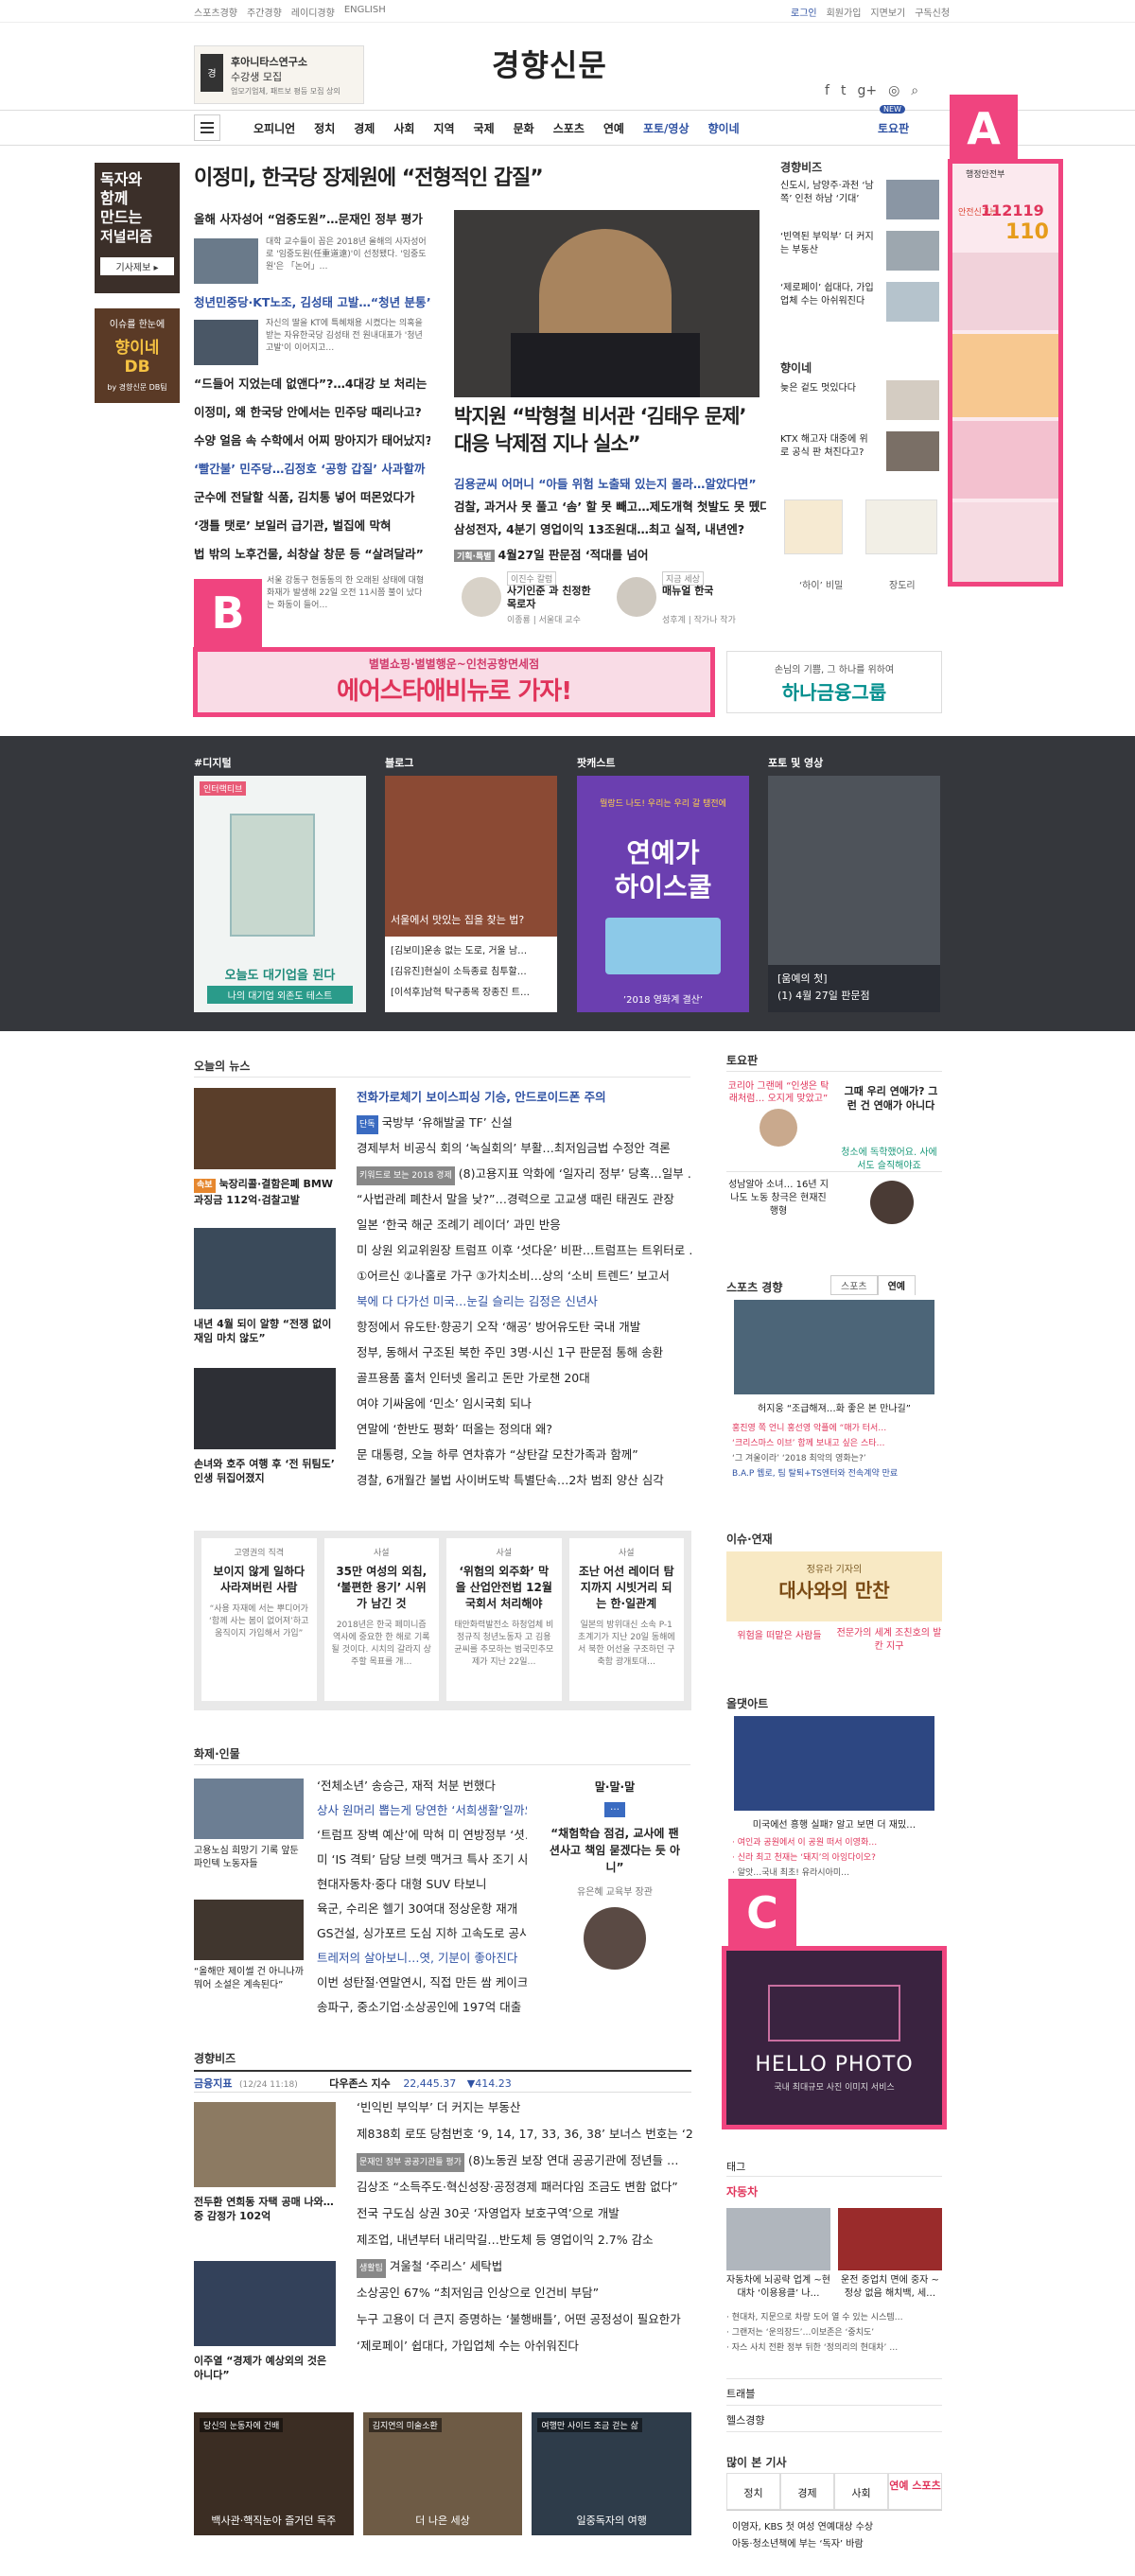 This screenshot has width=1135, height=2576. I want to click on news-line: 정부, 동해서 구조된 북한 주민 3명·시신 1구 판문점 통해 송환, so click(524, 1353).